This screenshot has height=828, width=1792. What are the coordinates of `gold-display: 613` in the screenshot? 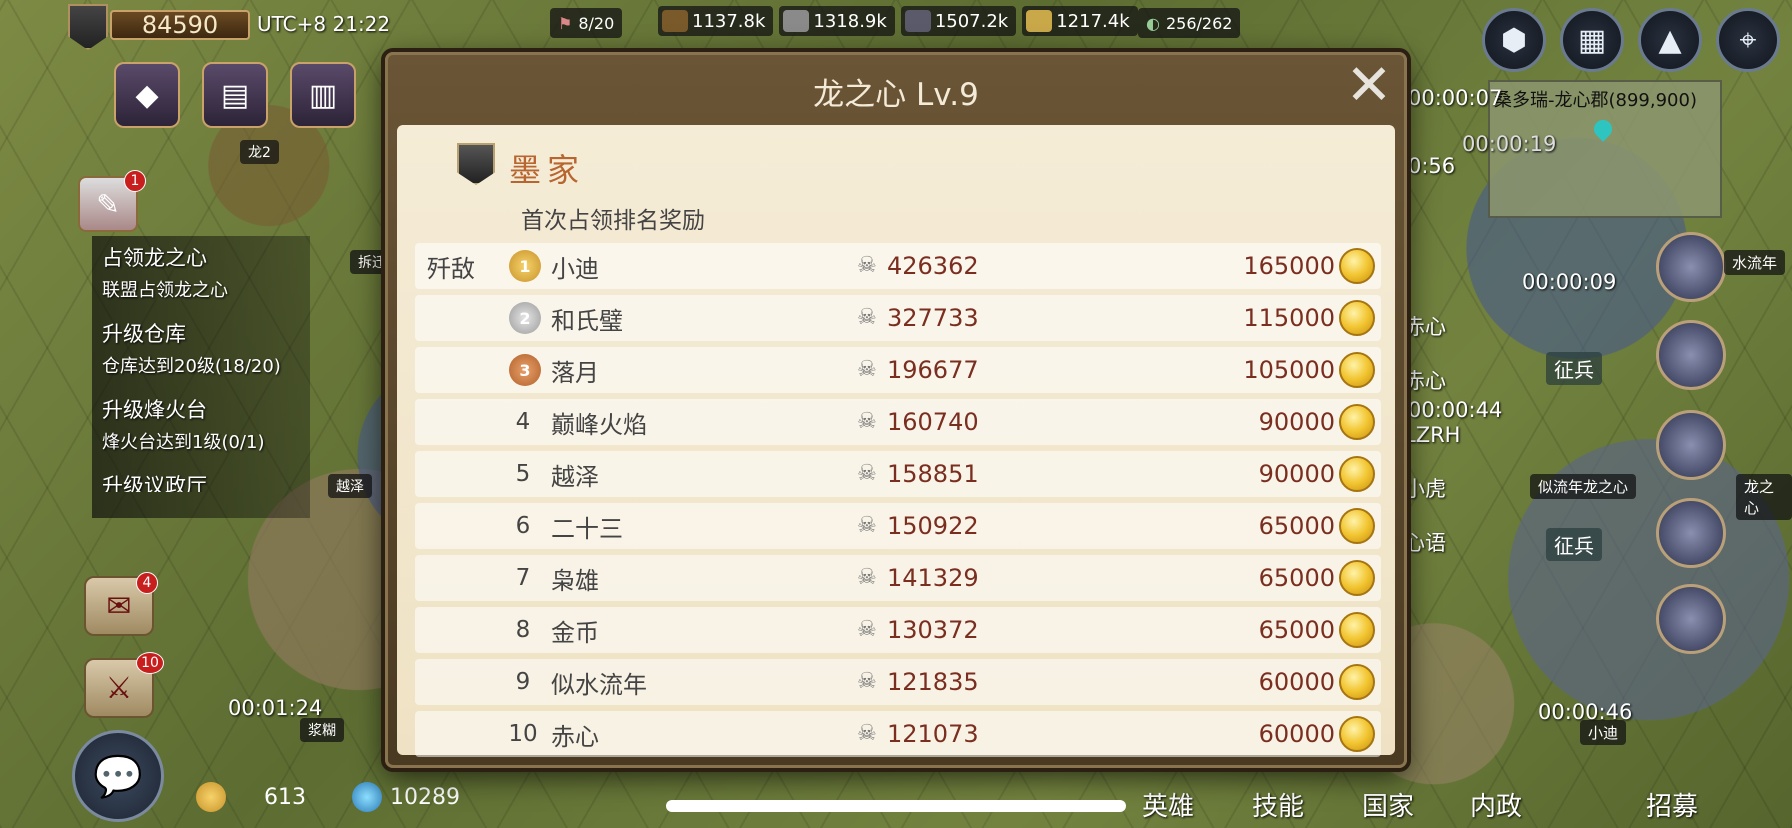 It's located at (251, 797).